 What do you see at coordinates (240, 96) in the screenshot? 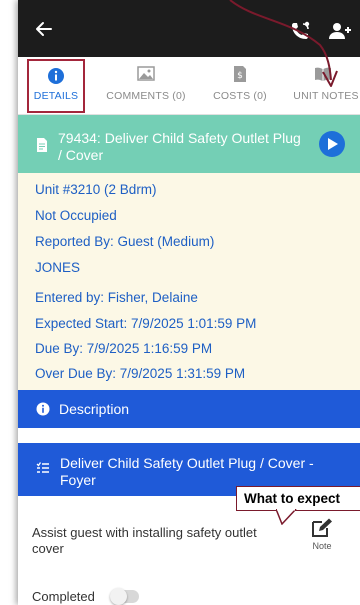
I see `tab-label: COSTS (0)` at bounding box center [240, 96].